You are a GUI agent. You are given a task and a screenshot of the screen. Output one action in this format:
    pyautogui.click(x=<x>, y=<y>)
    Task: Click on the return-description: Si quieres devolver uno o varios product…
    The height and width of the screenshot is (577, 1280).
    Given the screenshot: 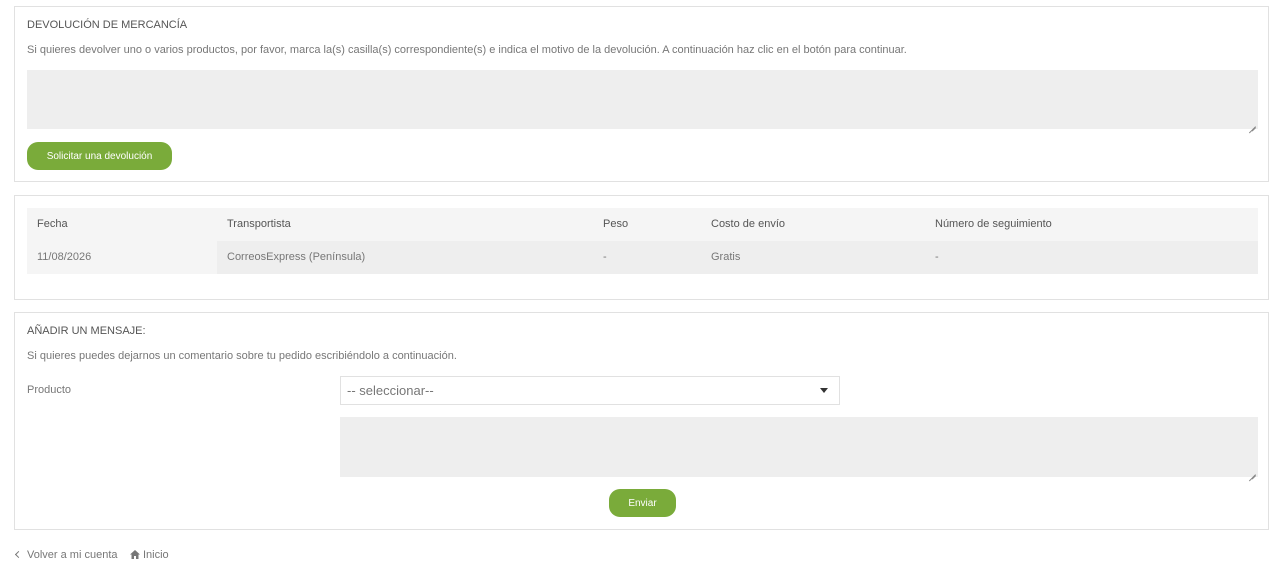 What is the action you would take?
    pyautogui.click(x=467, y=50)
    